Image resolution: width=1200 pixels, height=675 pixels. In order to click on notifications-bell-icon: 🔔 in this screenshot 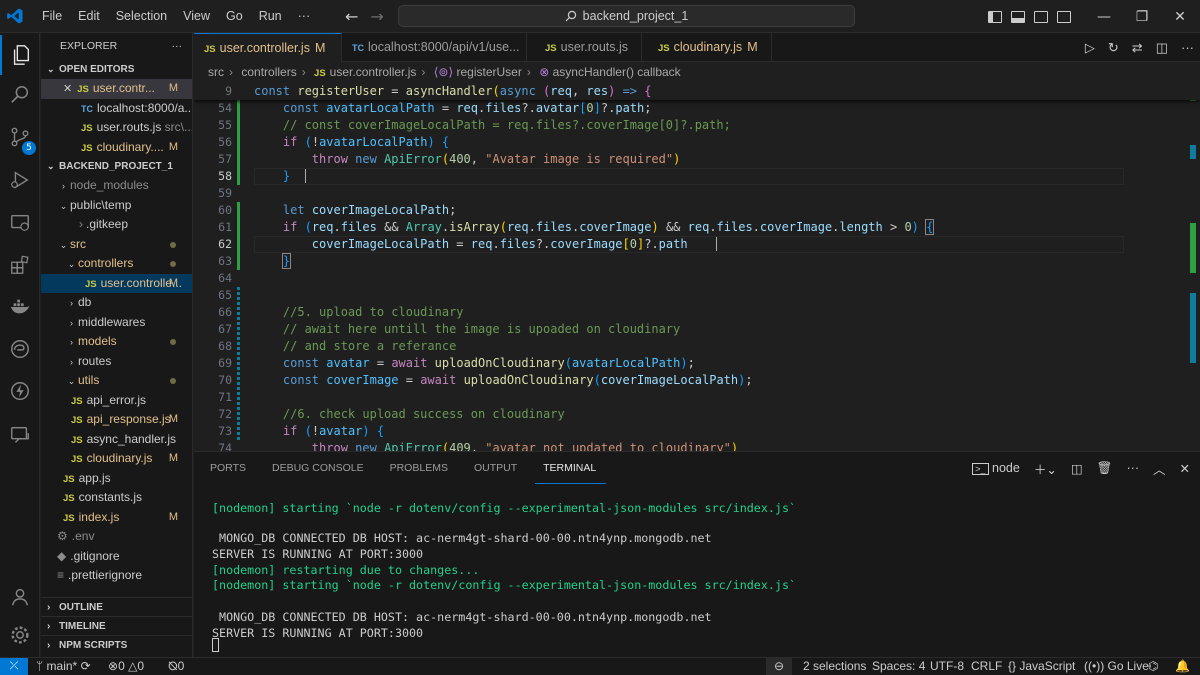, I will do `click(1182, 666)`.